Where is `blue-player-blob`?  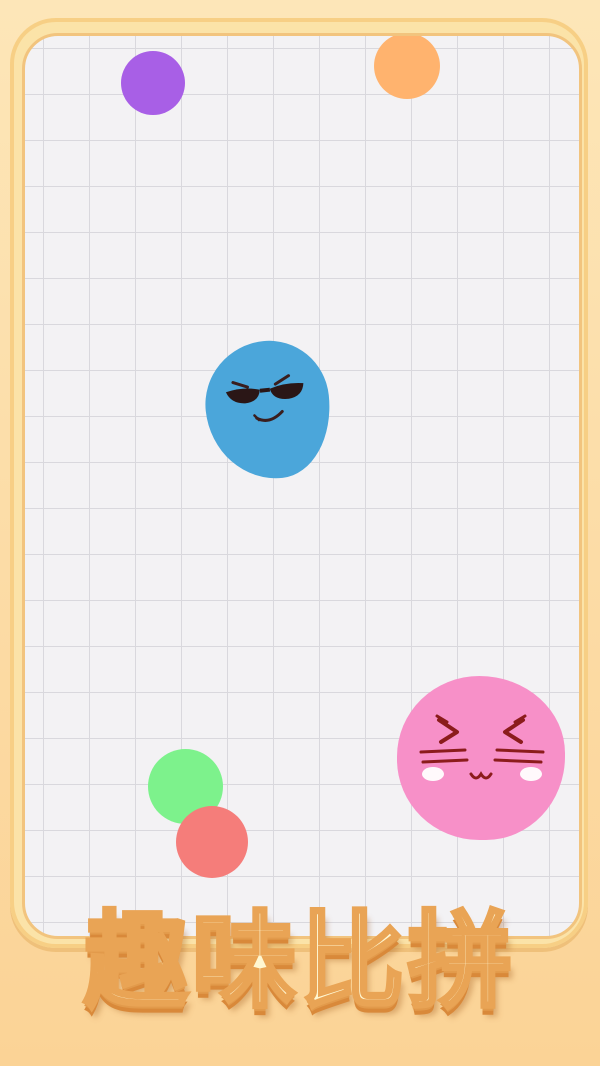
blue-player-blob is located at coordinates (268, 410).